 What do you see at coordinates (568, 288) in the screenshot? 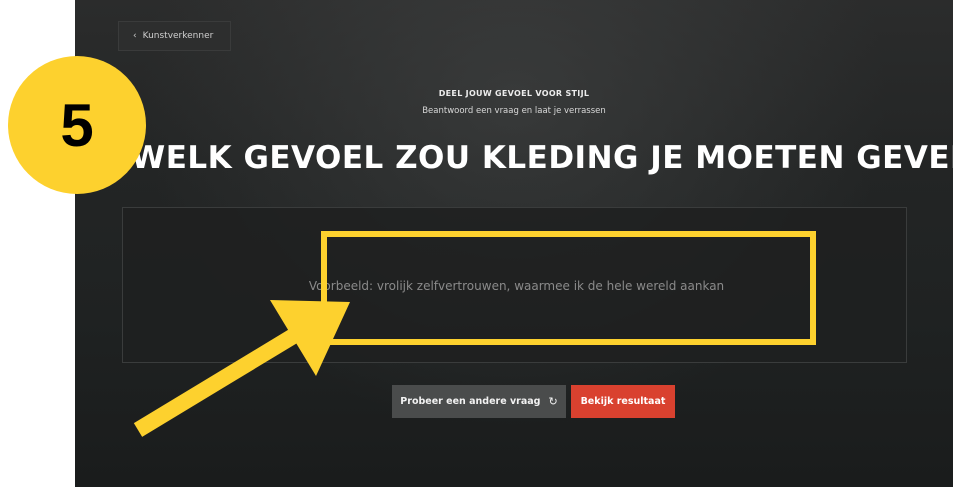
I see `highlight-rectangle` at bounding box center [568, 288].